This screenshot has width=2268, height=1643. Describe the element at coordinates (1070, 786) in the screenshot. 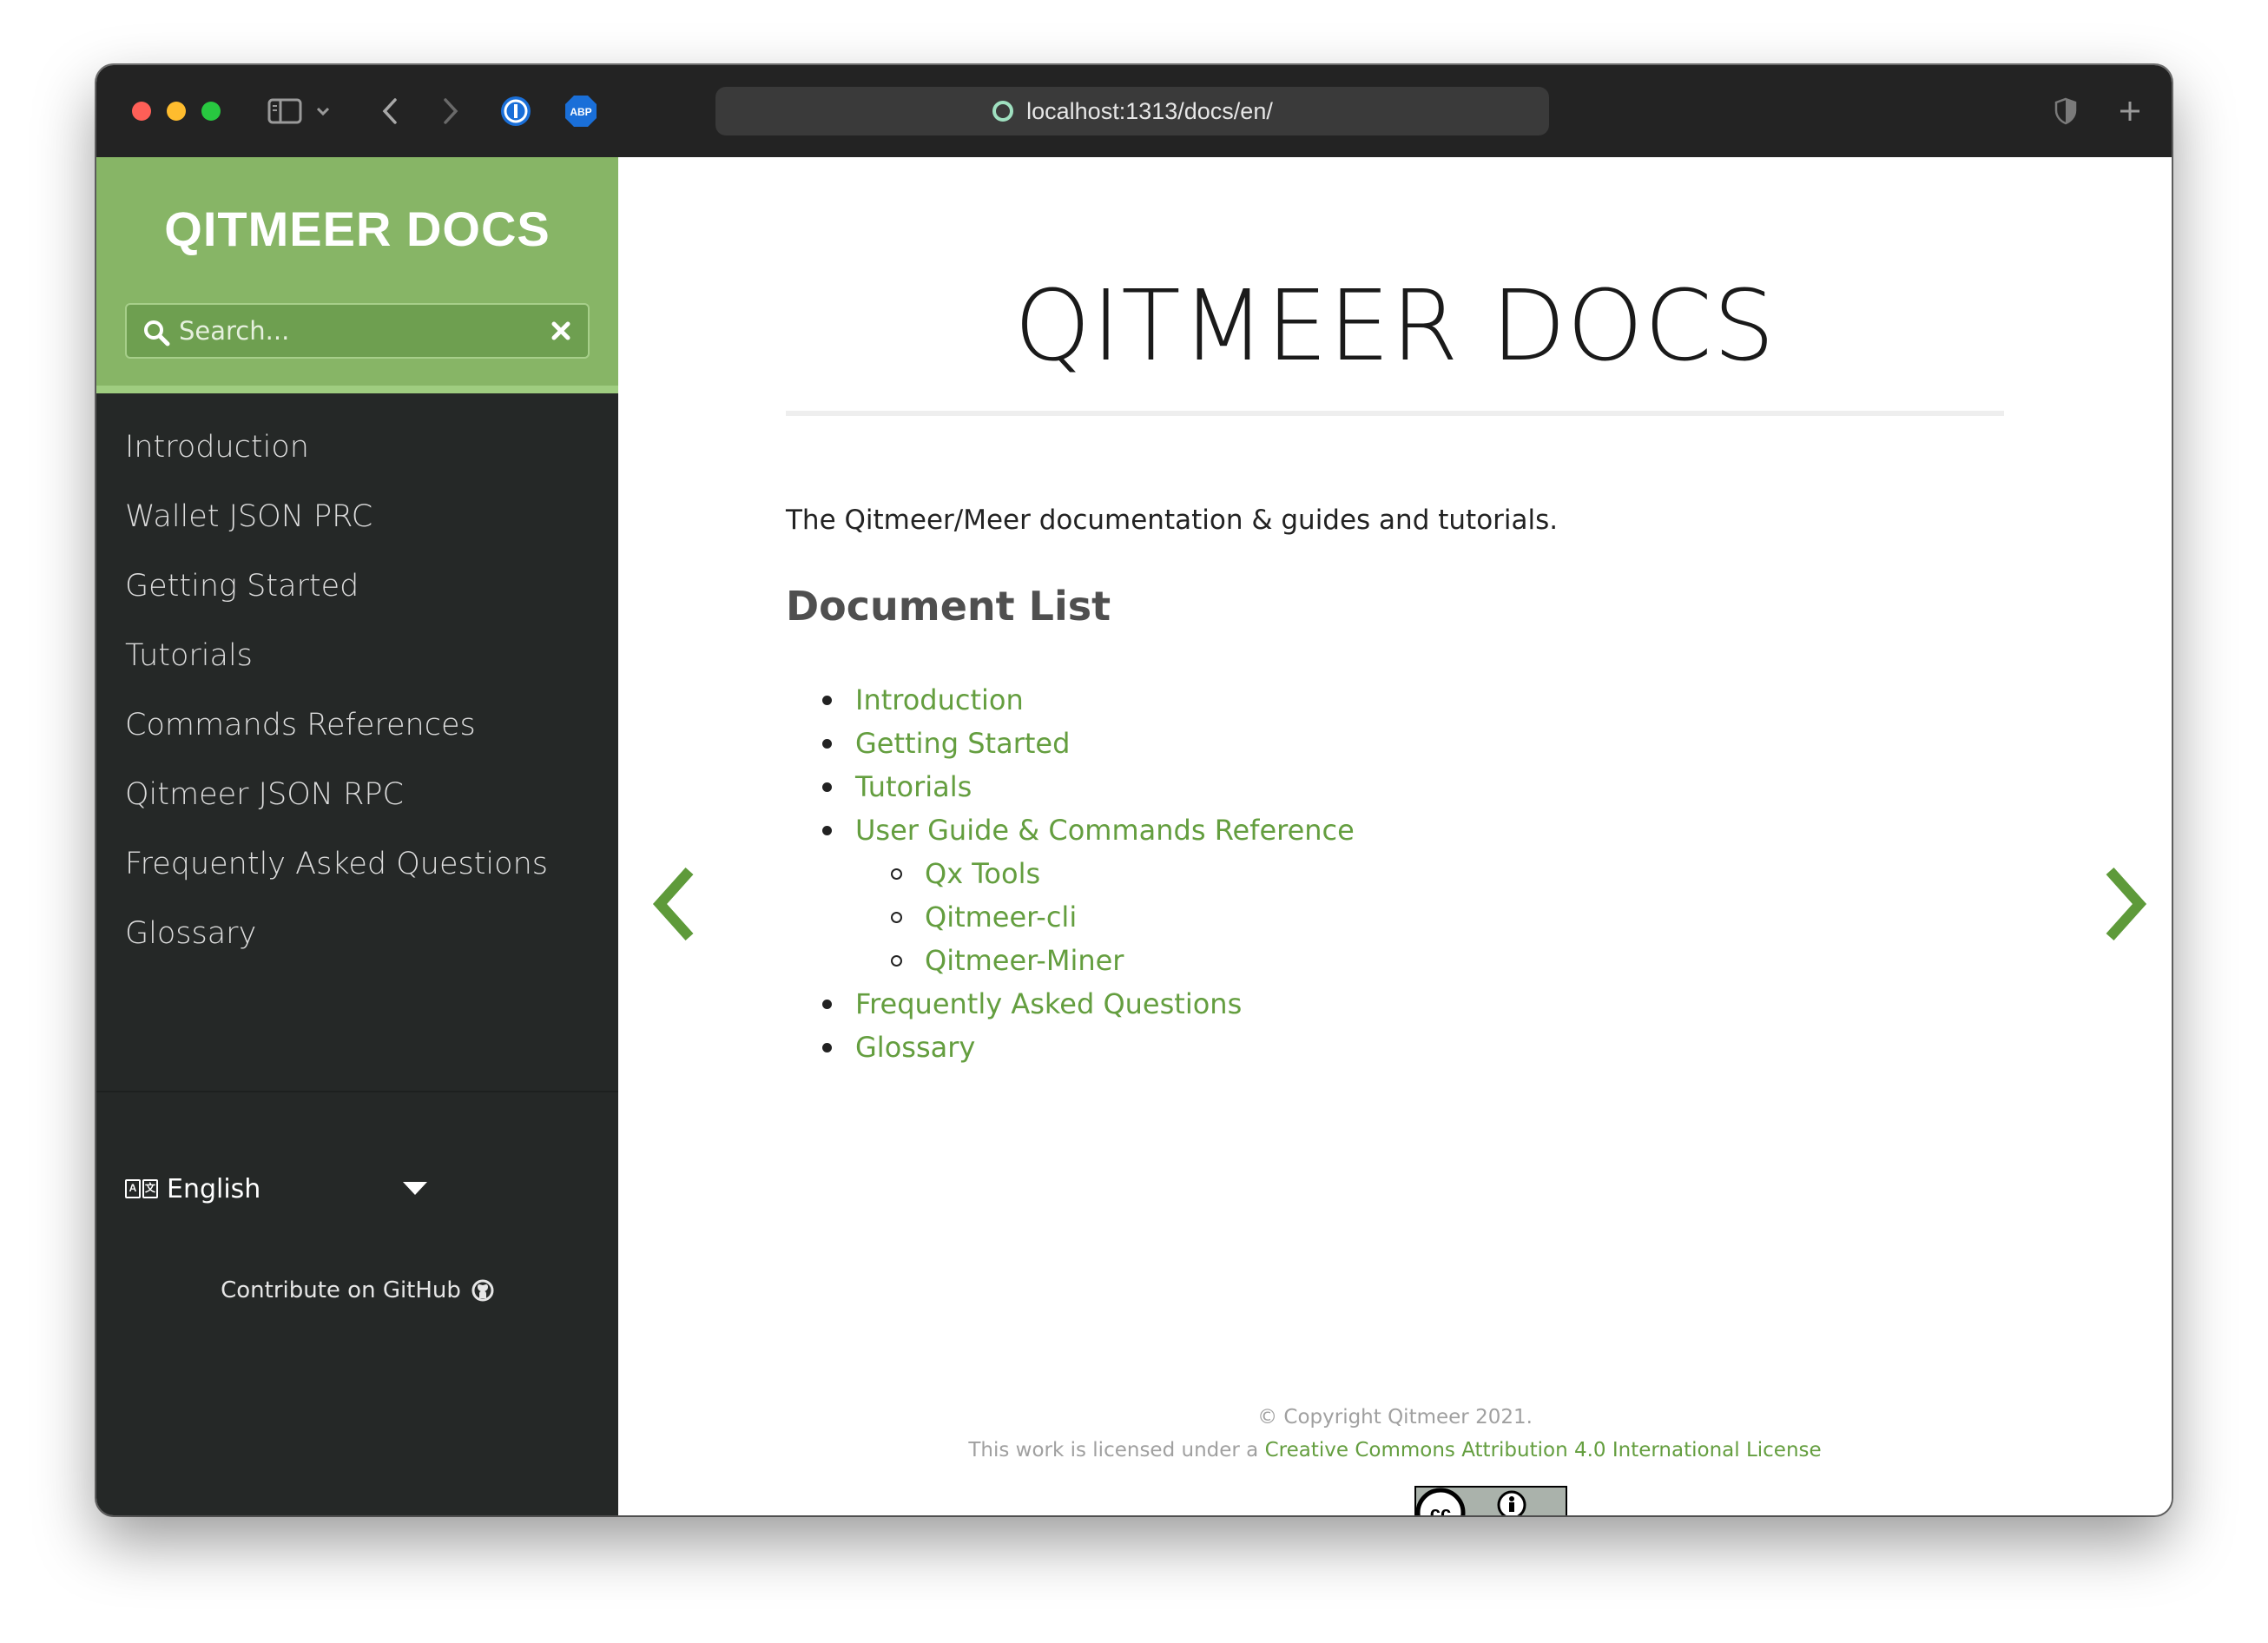

I see `list-item: Tutorials` at that location.